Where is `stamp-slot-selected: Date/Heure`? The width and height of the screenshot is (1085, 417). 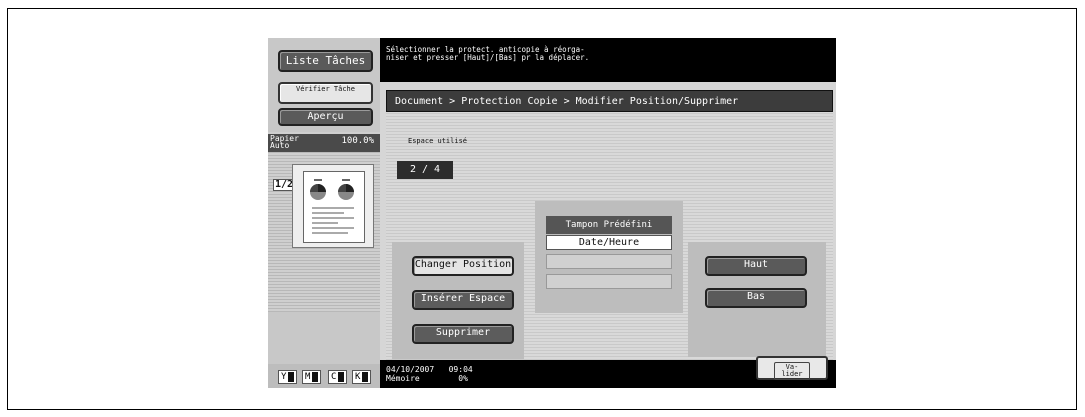
stamp-slot-selected: Date/Heure is located at coordinates (609, 242).